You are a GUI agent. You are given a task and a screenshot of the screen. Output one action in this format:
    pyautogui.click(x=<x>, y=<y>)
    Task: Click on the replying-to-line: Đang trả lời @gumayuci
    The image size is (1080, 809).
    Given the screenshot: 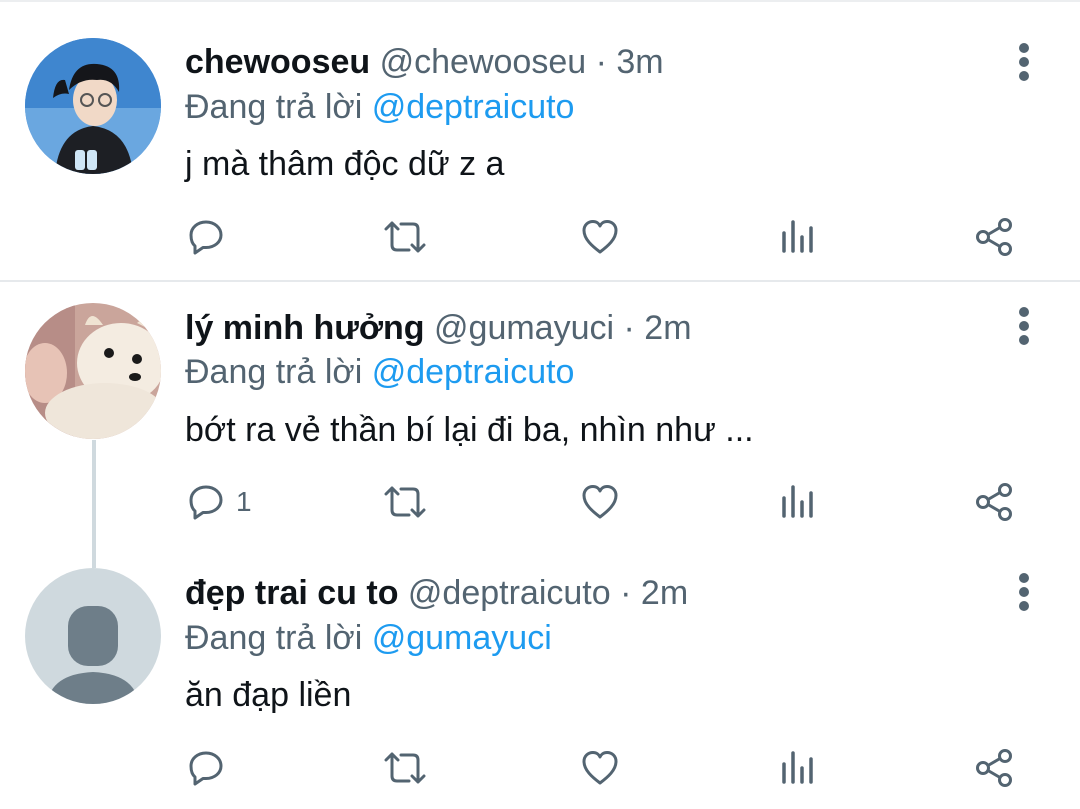 What is the action you would take?
    pyautogui.click(x=368, y=638)
    